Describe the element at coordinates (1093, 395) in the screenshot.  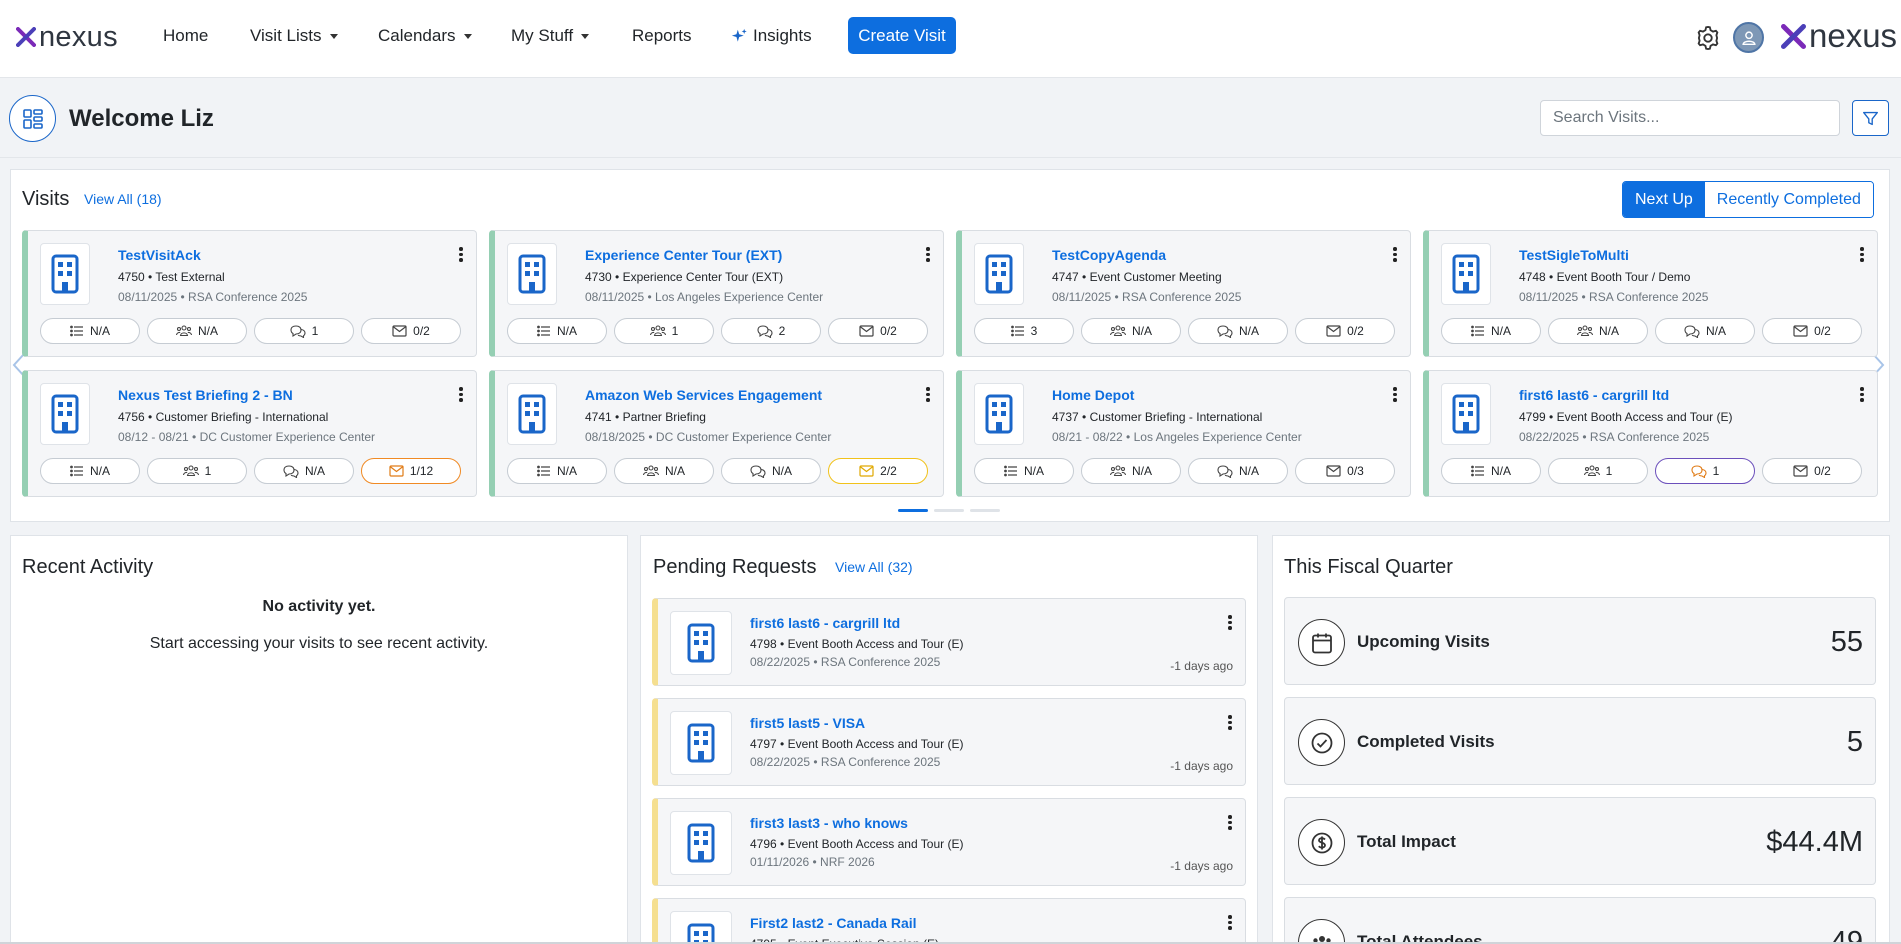
I see `visit-name-link: Home Depot` at that location.